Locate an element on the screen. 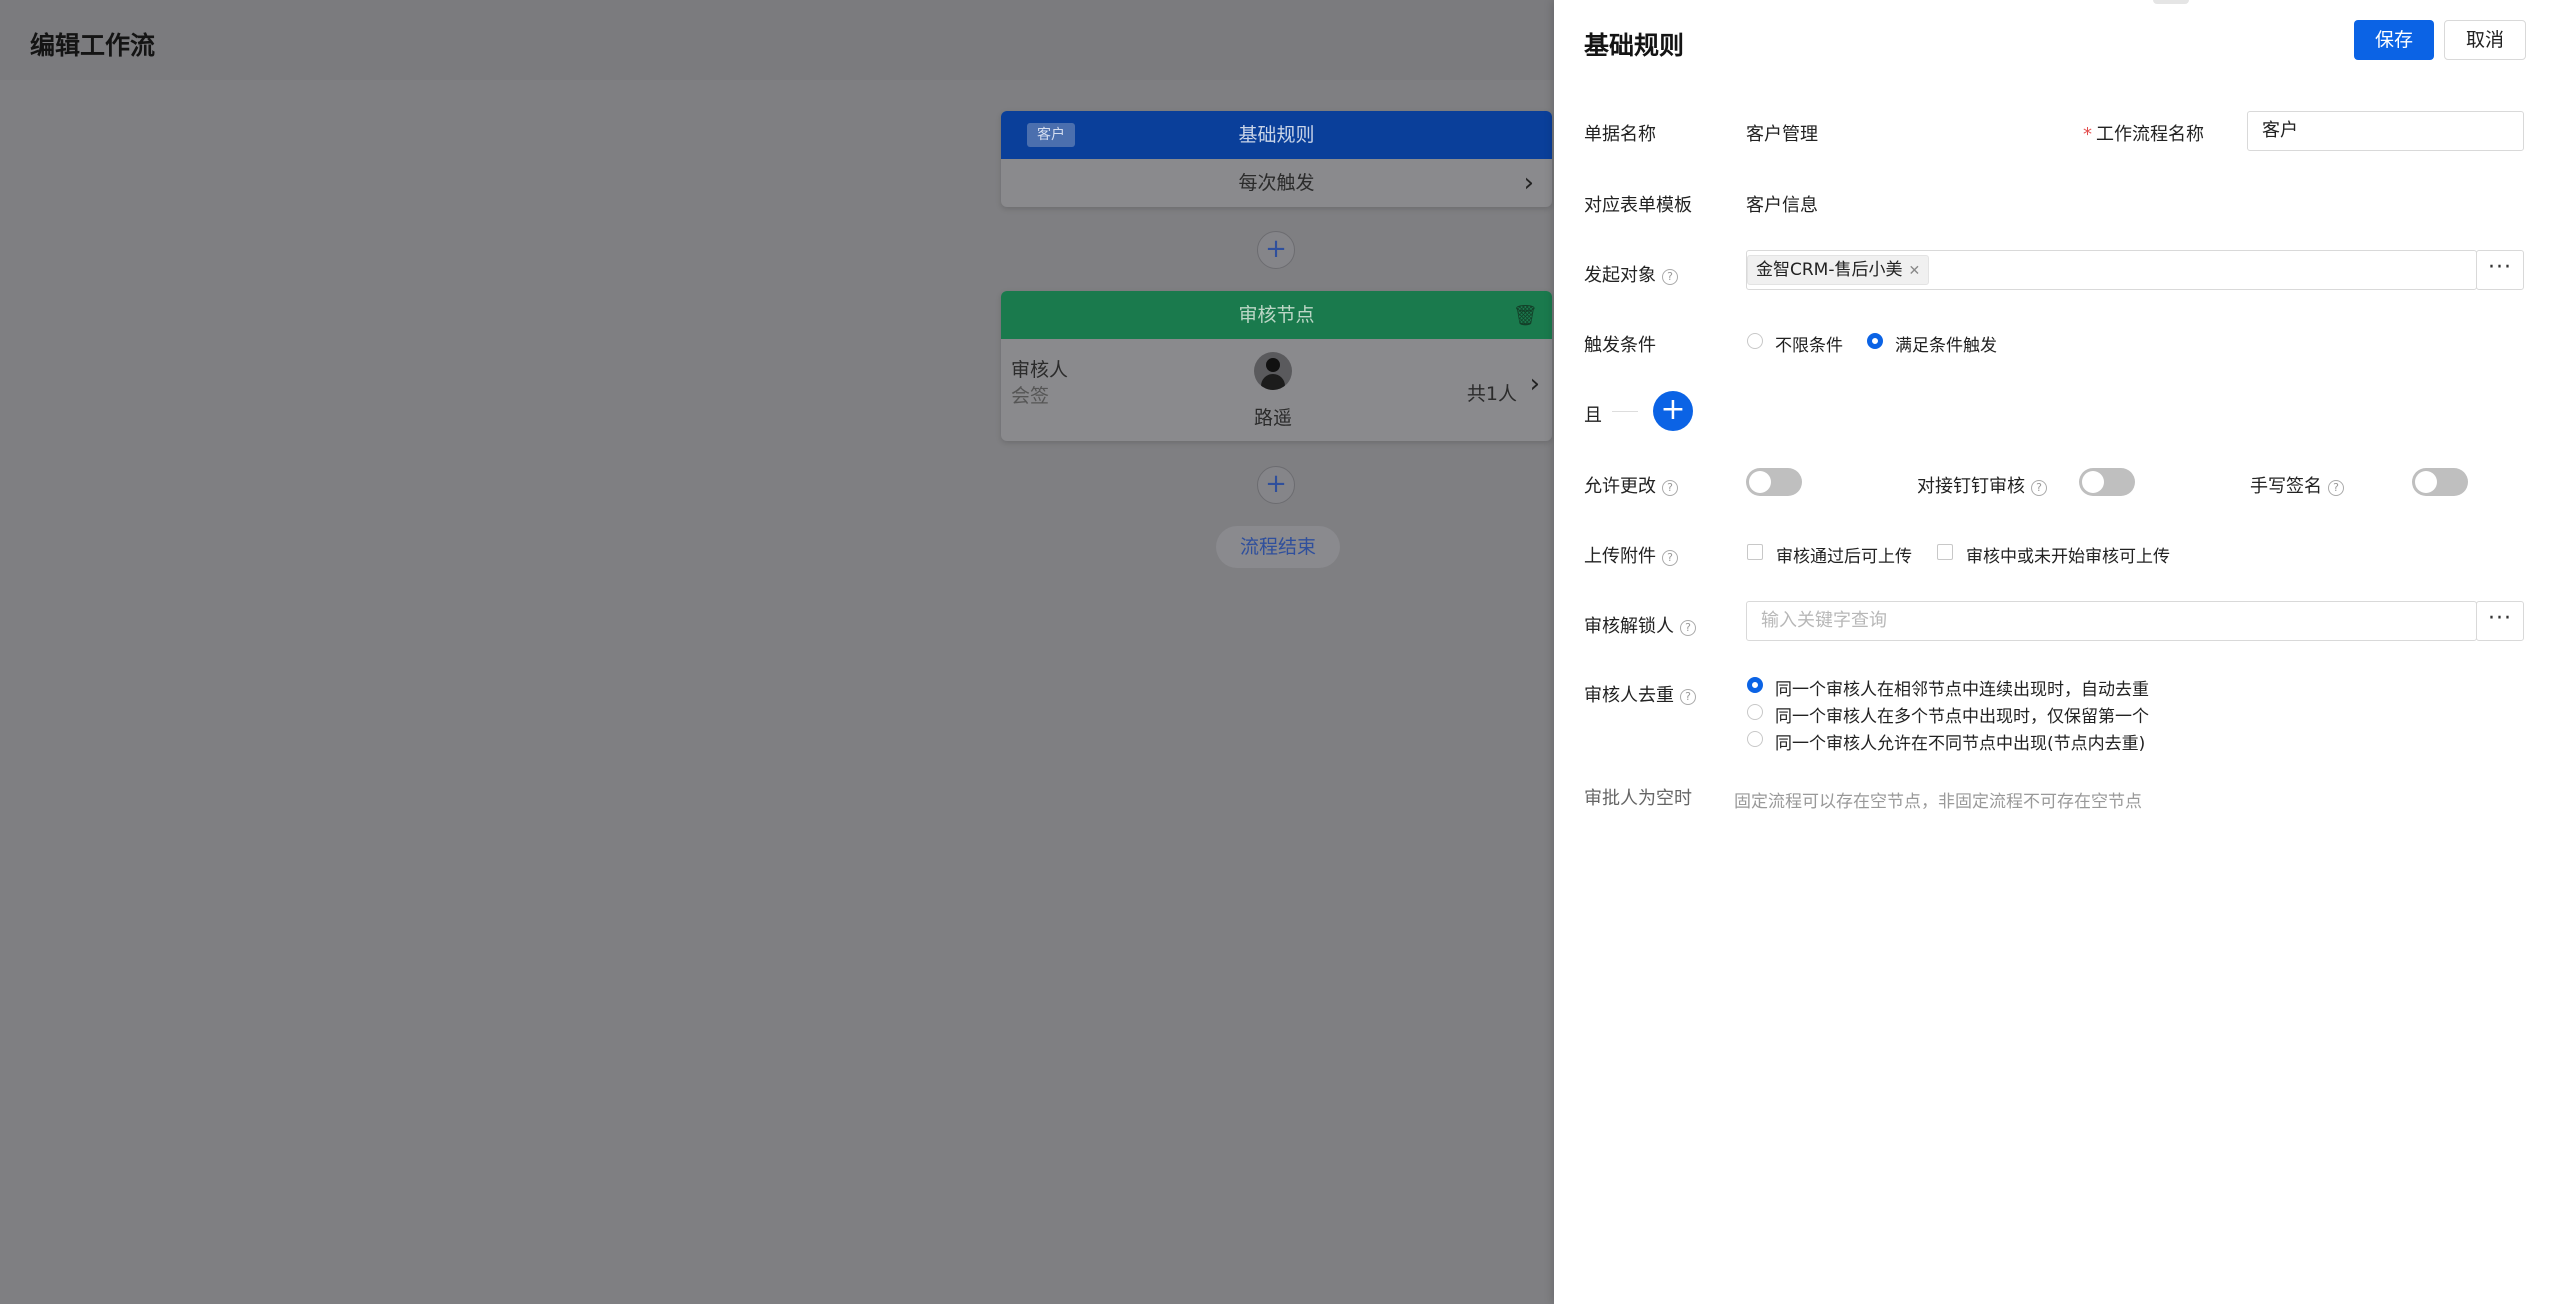 The image size is (2553, 1304). close-icon: ✕ is located at coordinates (1914, 271).